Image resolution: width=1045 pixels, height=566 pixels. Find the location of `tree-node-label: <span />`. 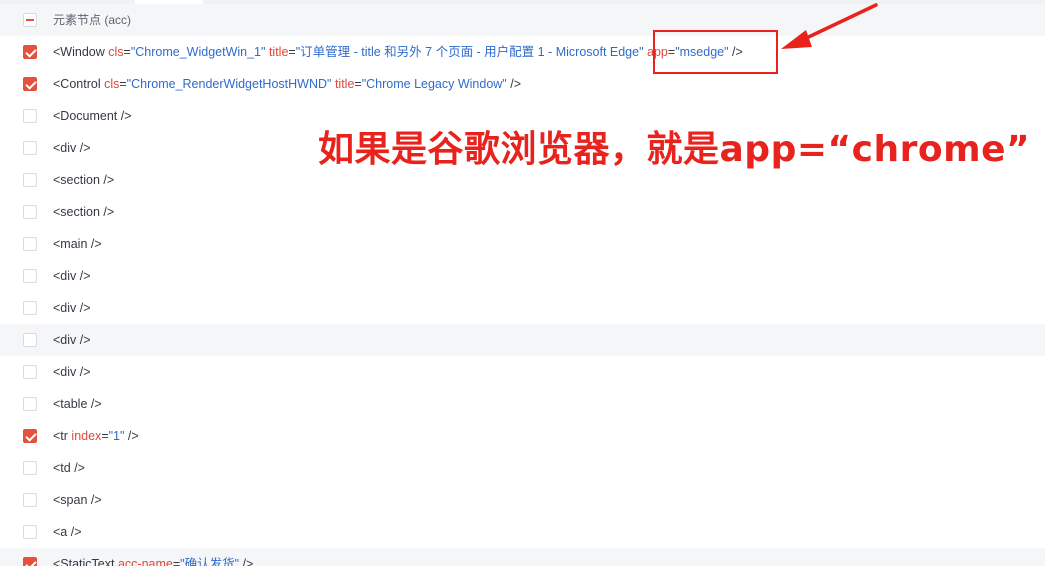

tree-node-label: <span /> is located at coordinates (77, 500).